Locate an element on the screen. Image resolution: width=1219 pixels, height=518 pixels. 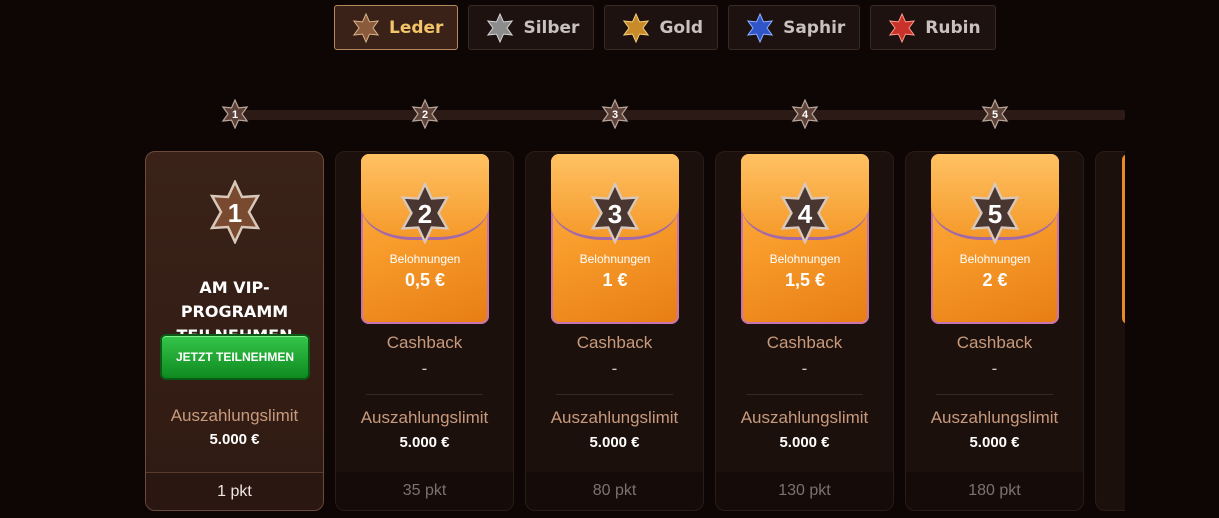
level-node-1: 1 is located at coordinates (235, 114).